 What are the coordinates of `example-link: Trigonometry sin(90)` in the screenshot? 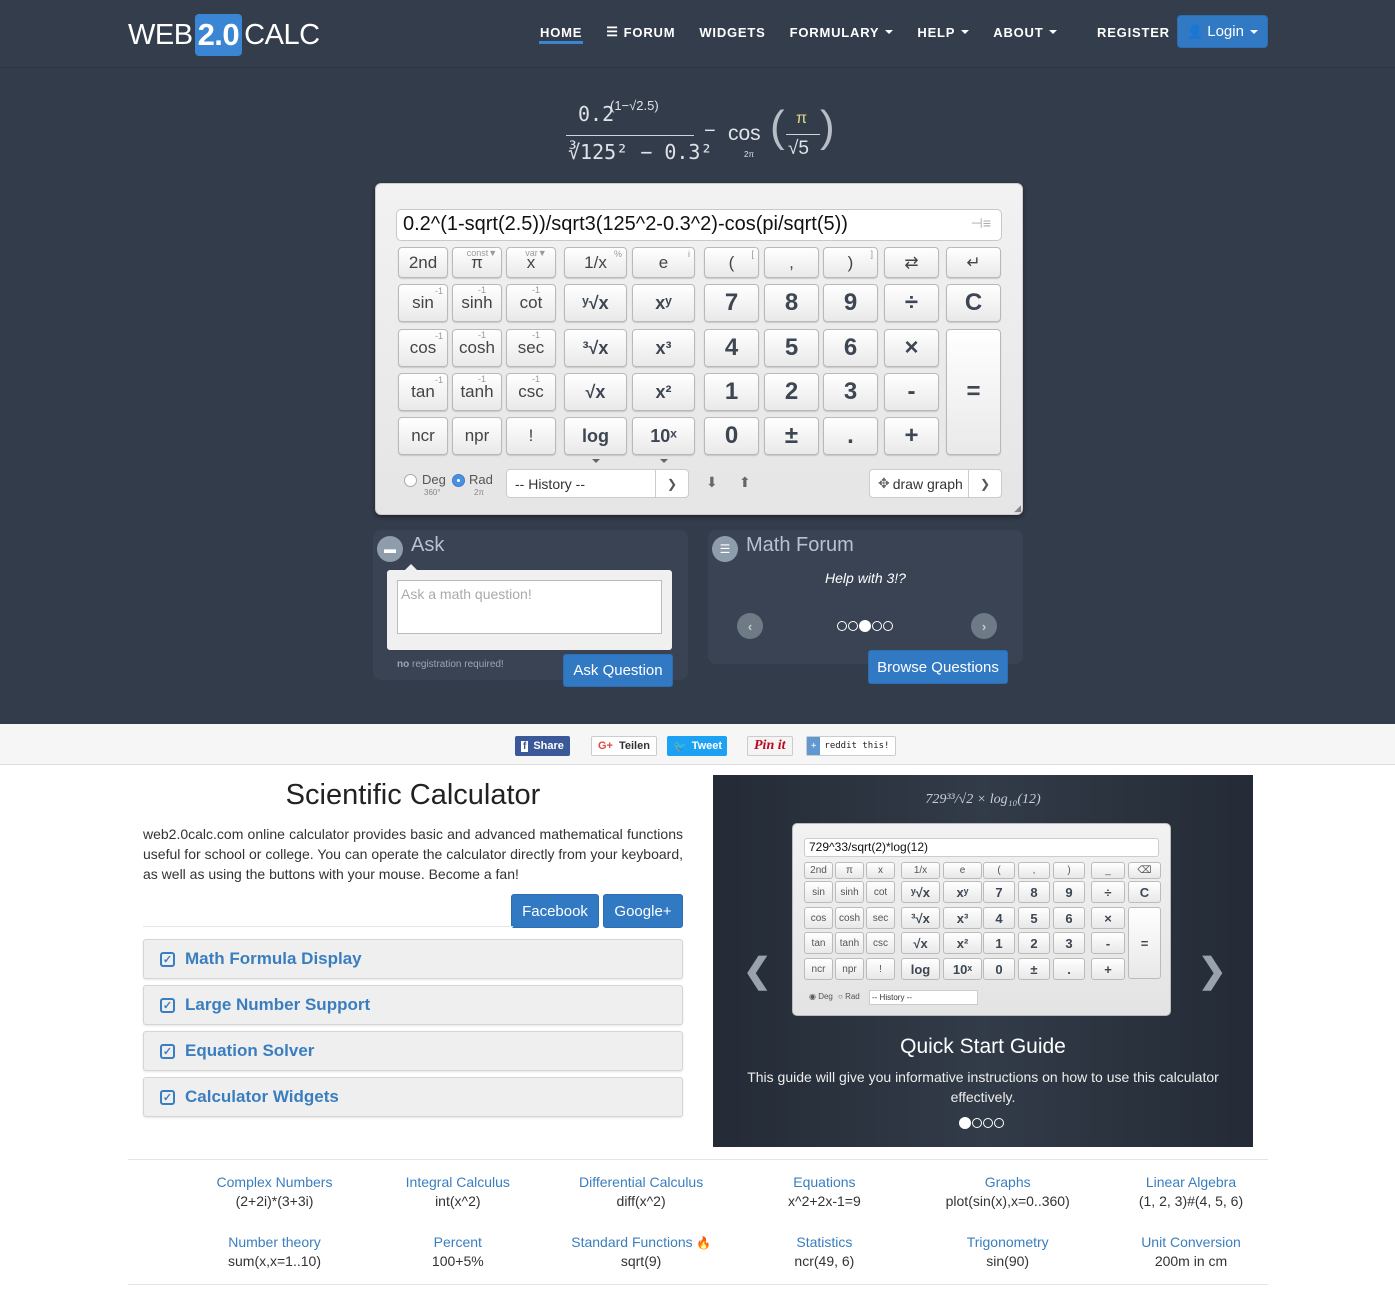 It's located at (1007, 1251).